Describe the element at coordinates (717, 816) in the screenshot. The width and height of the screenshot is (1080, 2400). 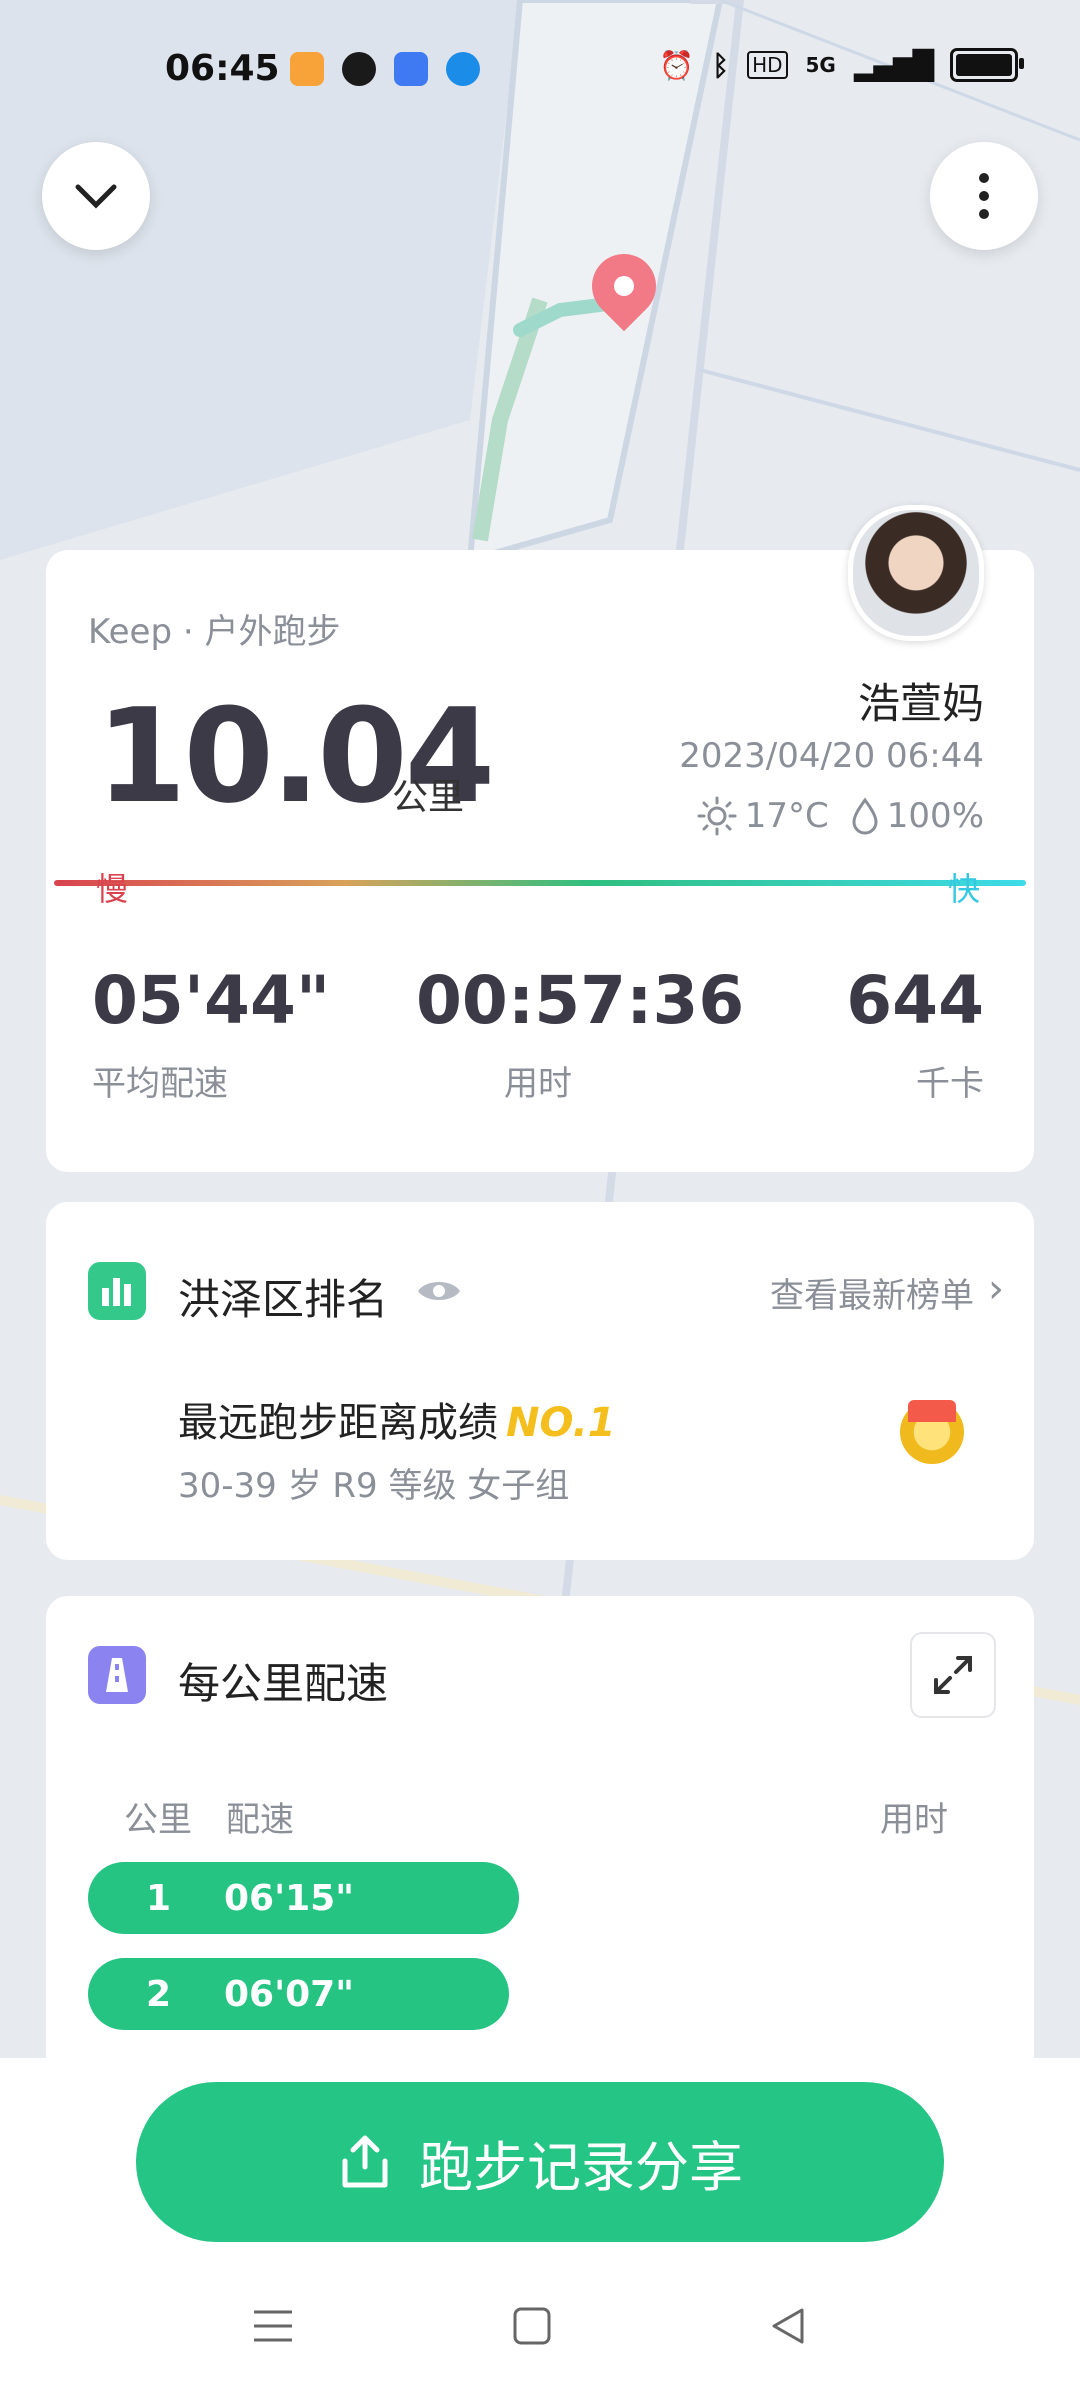
I see `sun-icon` at that location.